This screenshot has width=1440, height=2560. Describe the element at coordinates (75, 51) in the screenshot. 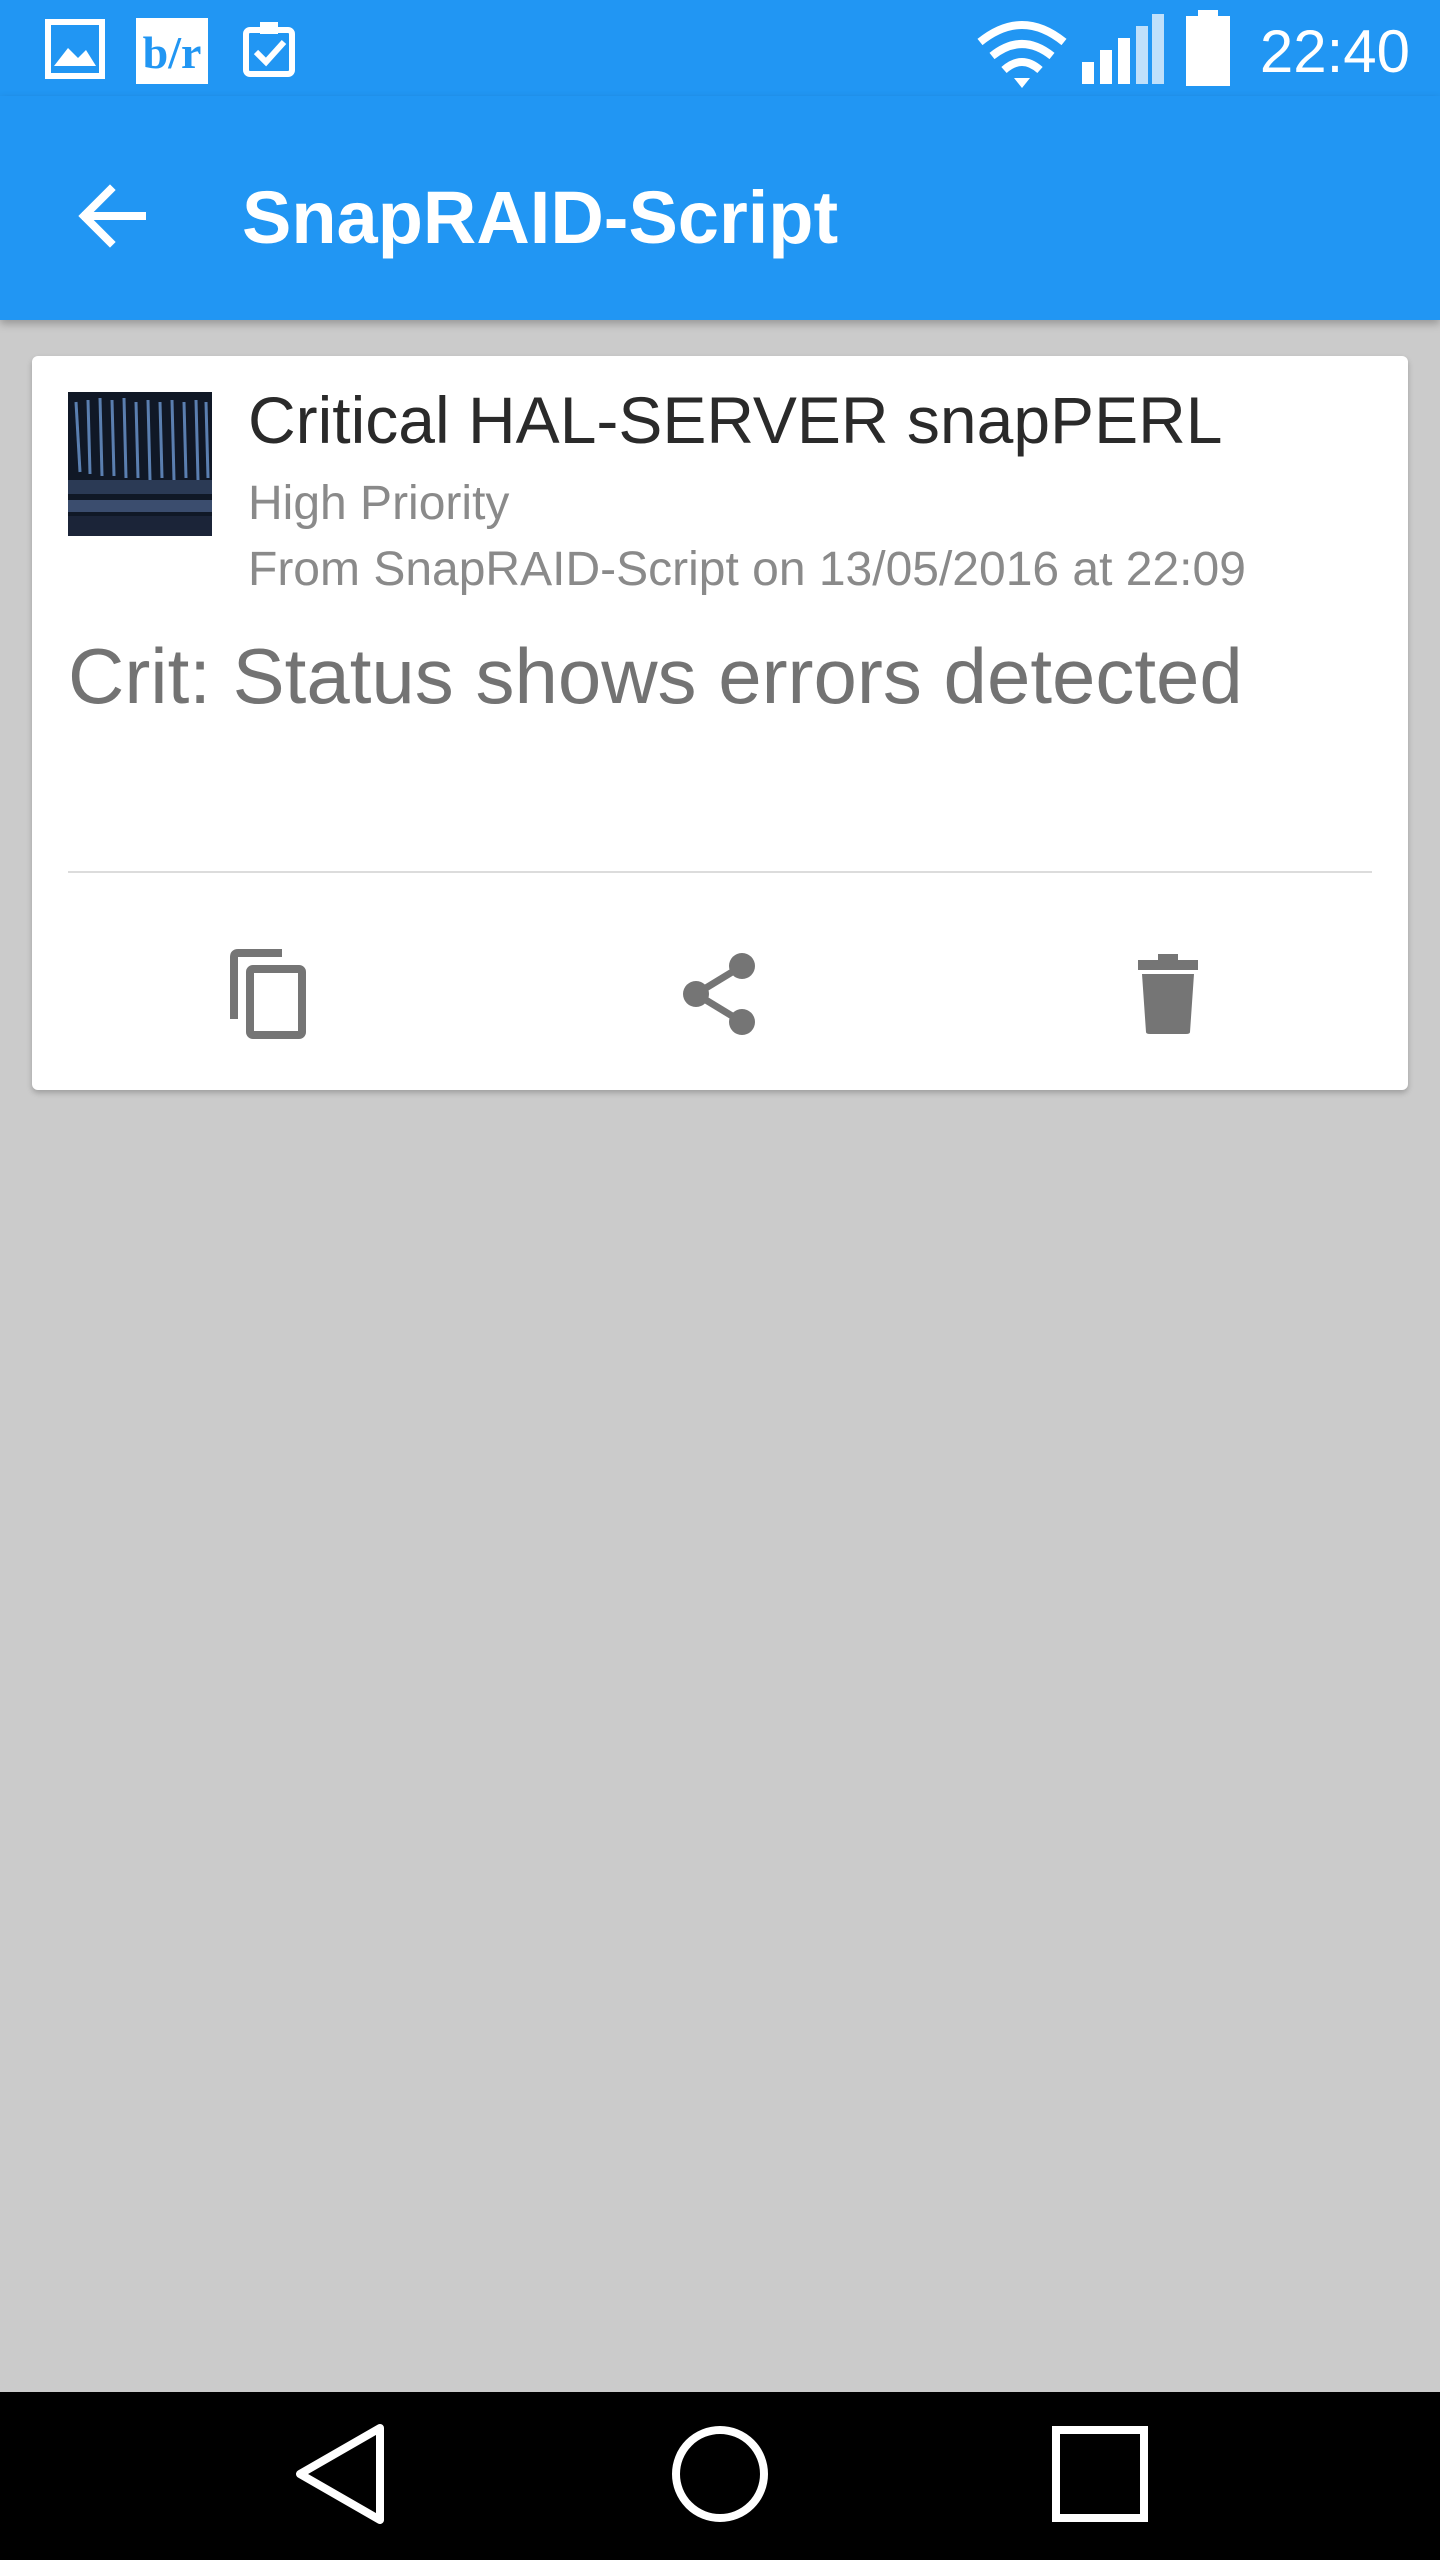

I see `gallery-icon` at that location.